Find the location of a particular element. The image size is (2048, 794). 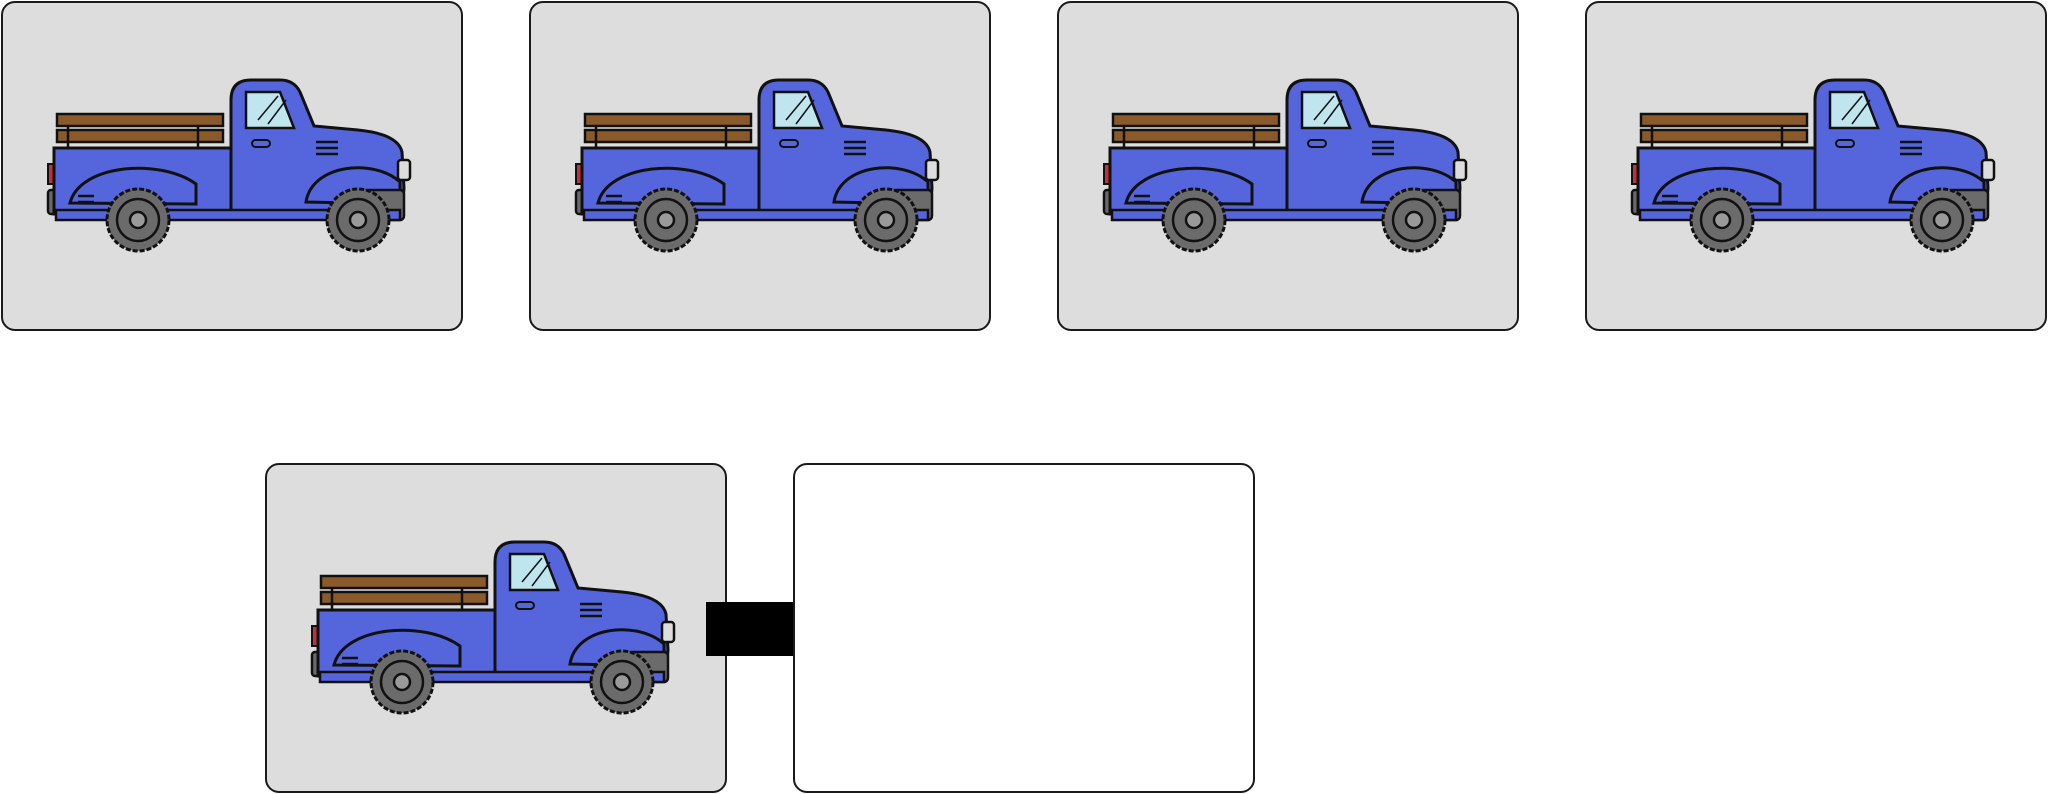

answer-blank-card is located at coordinates (1024, 628).